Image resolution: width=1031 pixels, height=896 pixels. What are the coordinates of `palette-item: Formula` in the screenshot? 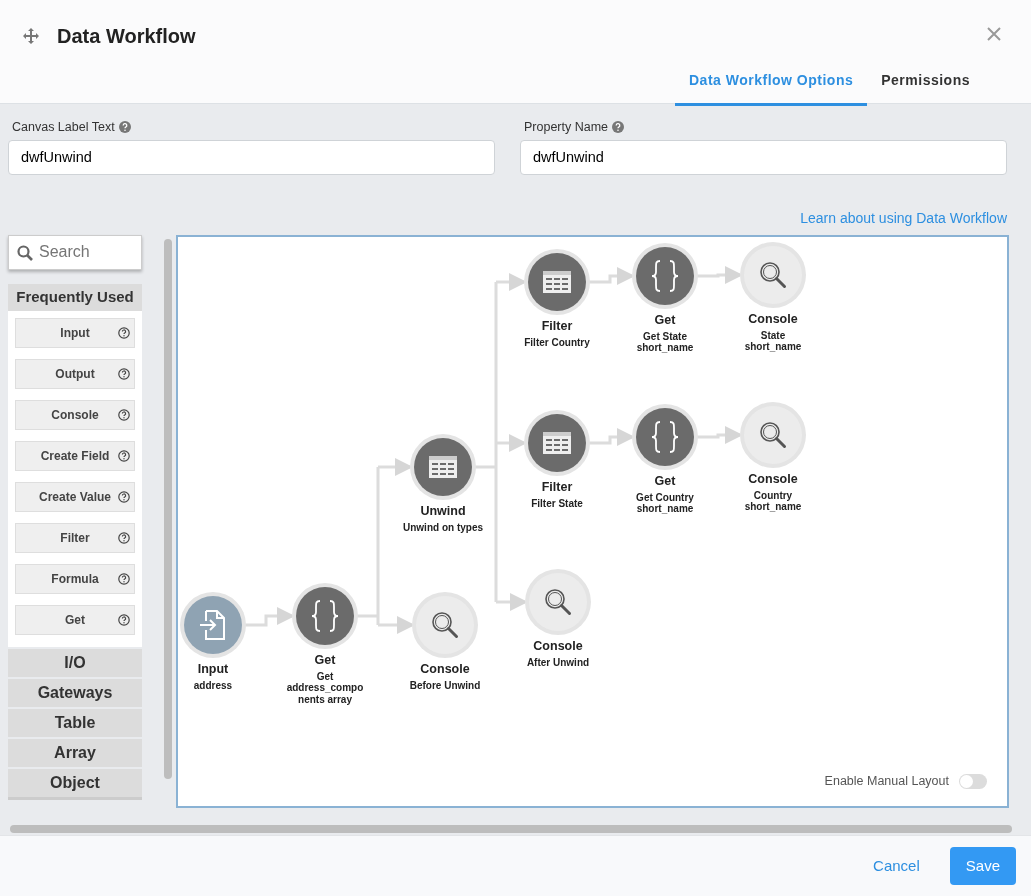 It's located at (75, 578).